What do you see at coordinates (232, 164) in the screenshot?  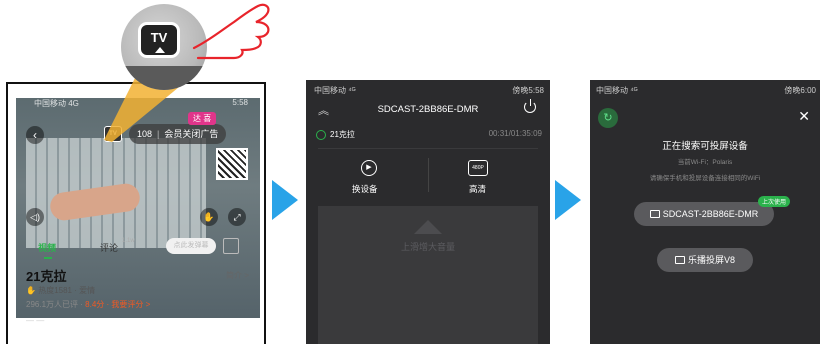 I see `qr-code-image` at bounding box center [232, 164].